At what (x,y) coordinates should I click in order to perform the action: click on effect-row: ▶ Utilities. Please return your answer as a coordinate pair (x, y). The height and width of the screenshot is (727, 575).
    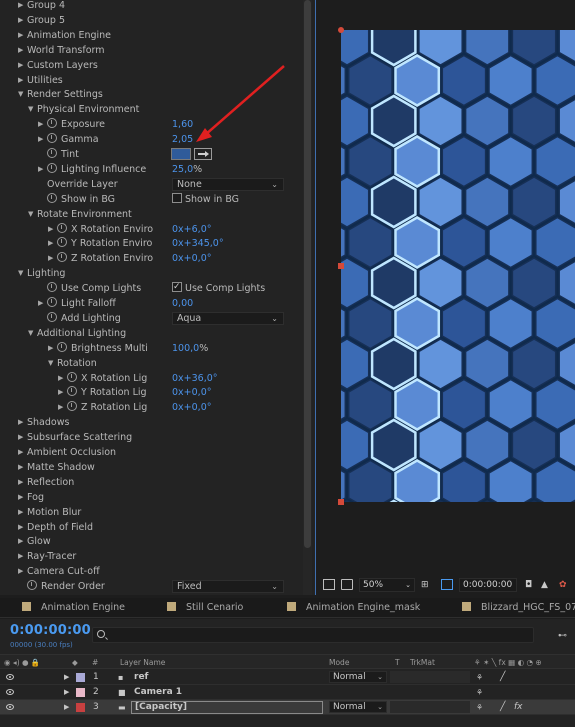
    Looking at the image, I should click on (149, 80).